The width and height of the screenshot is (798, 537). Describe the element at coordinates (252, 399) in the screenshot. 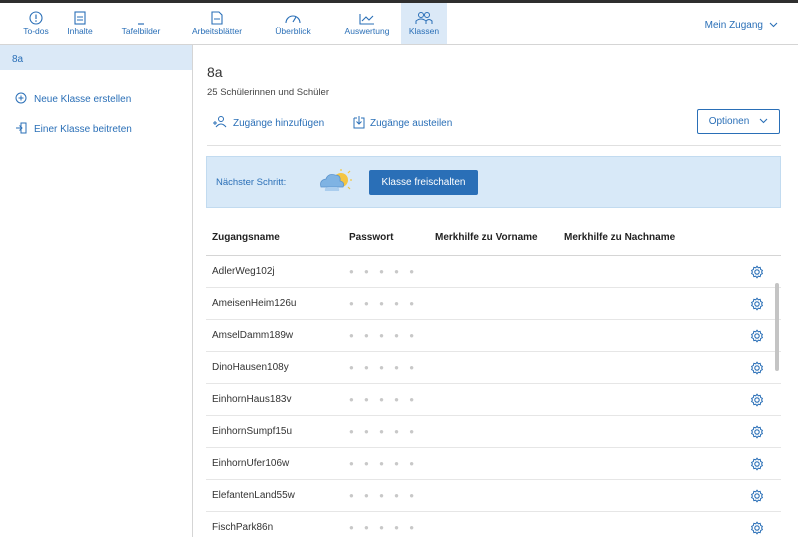

I see `access-name: EinhornHaus183v` at that location.